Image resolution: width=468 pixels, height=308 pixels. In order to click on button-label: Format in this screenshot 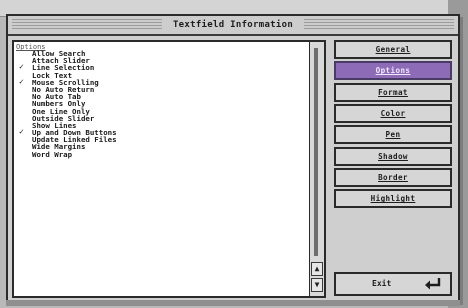, I will do `click(393, 92)`.